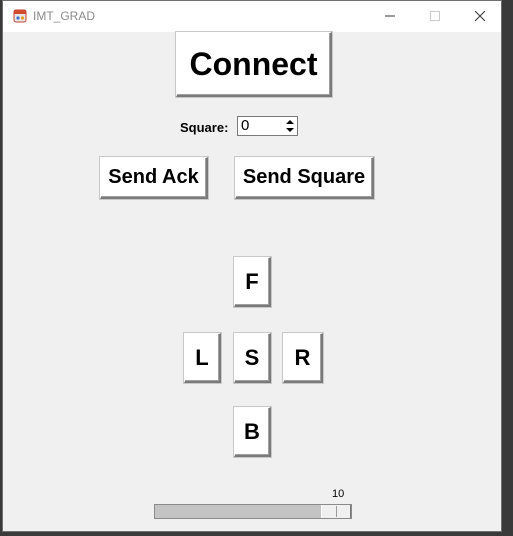 The width and height of the screenshot is (513, 536). I want to click on square-spinbox: 0, so click(267, 126).